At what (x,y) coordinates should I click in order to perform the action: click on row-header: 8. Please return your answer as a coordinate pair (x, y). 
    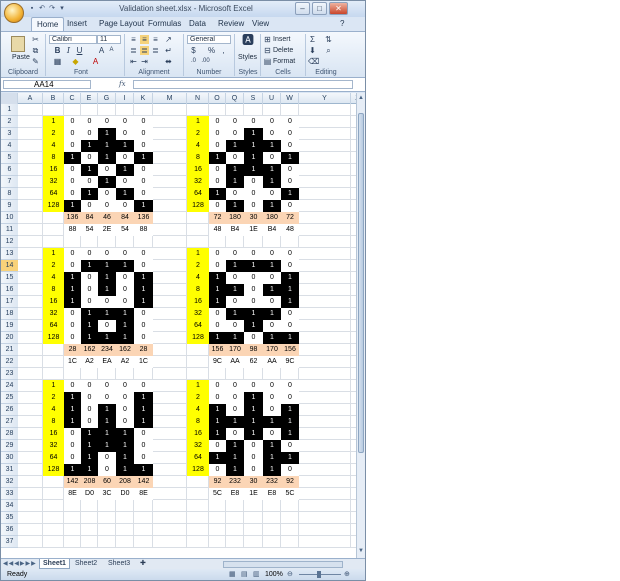
    Looking at the image, I should click on (9, 194).